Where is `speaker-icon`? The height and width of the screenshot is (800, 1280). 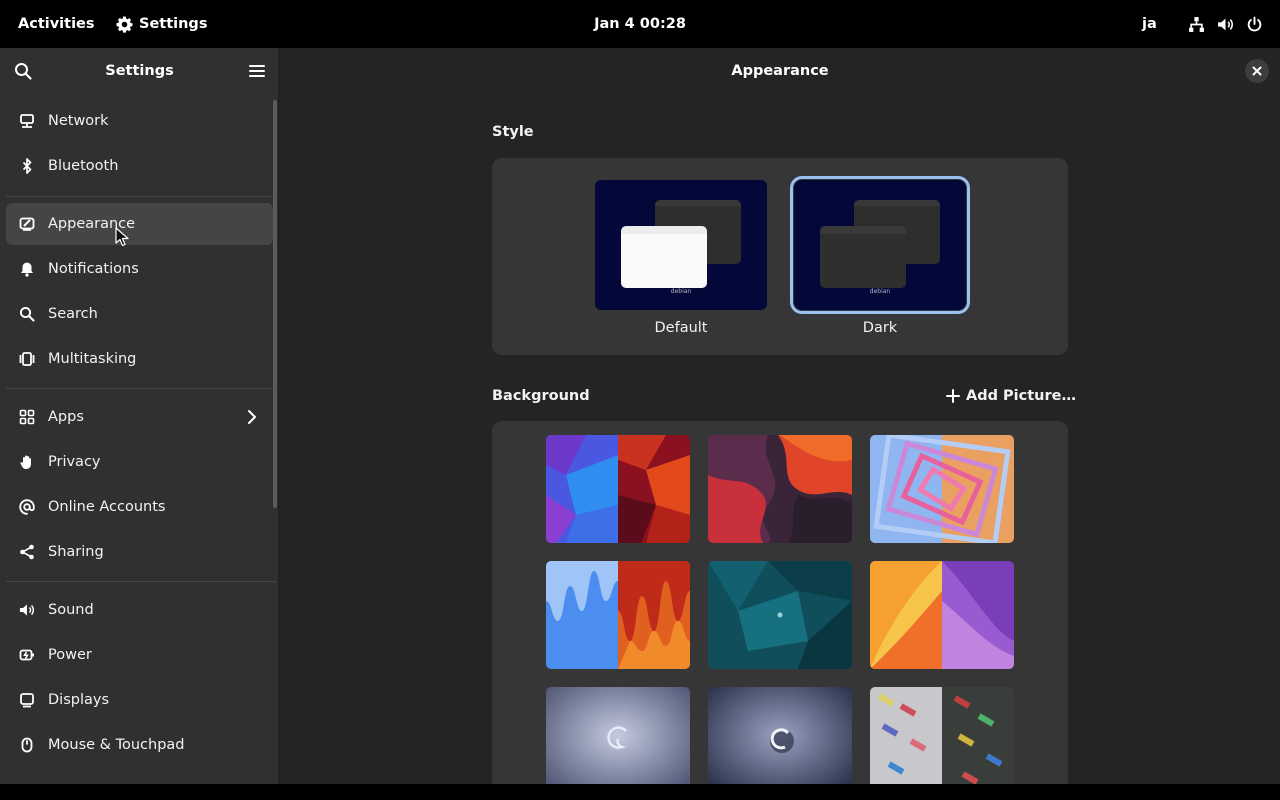
speaker-icon is located at coordinates (27, 610).